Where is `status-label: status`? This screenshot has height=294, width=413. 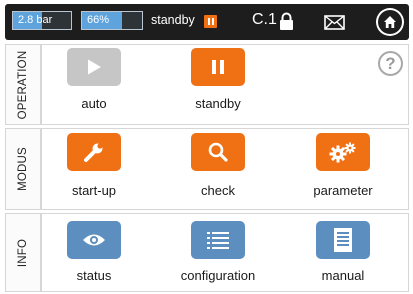 status-label: status is located at coordinates (94, 275).